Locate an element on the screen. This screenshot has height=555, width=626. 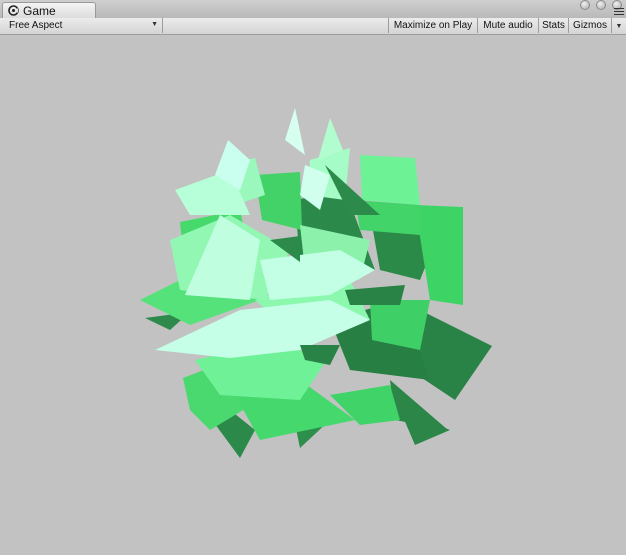
gizmos-dropdown: ▼ is located at coordinates (618, 25).